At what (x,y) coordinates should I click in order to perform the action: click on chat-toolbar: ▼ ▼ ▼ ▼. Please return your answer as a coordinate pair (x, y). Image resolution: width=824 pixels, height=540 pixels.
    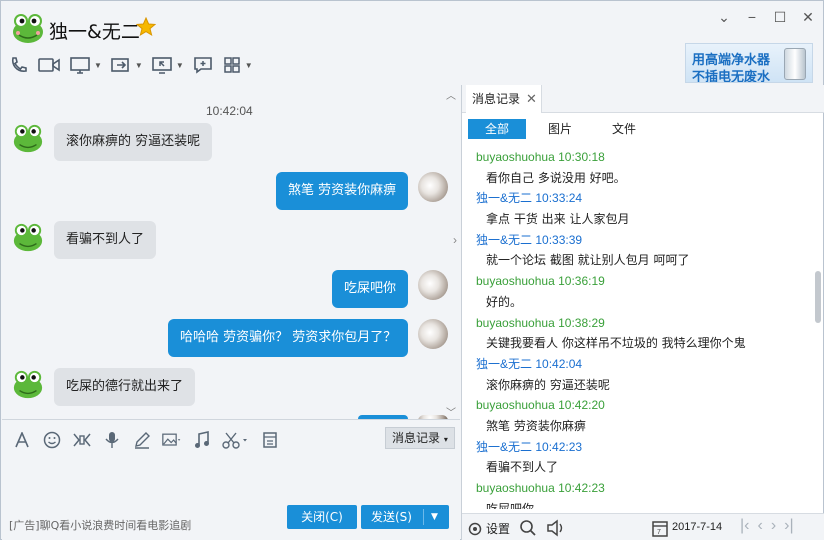
    Looking at the image, I should click on (131, 65).